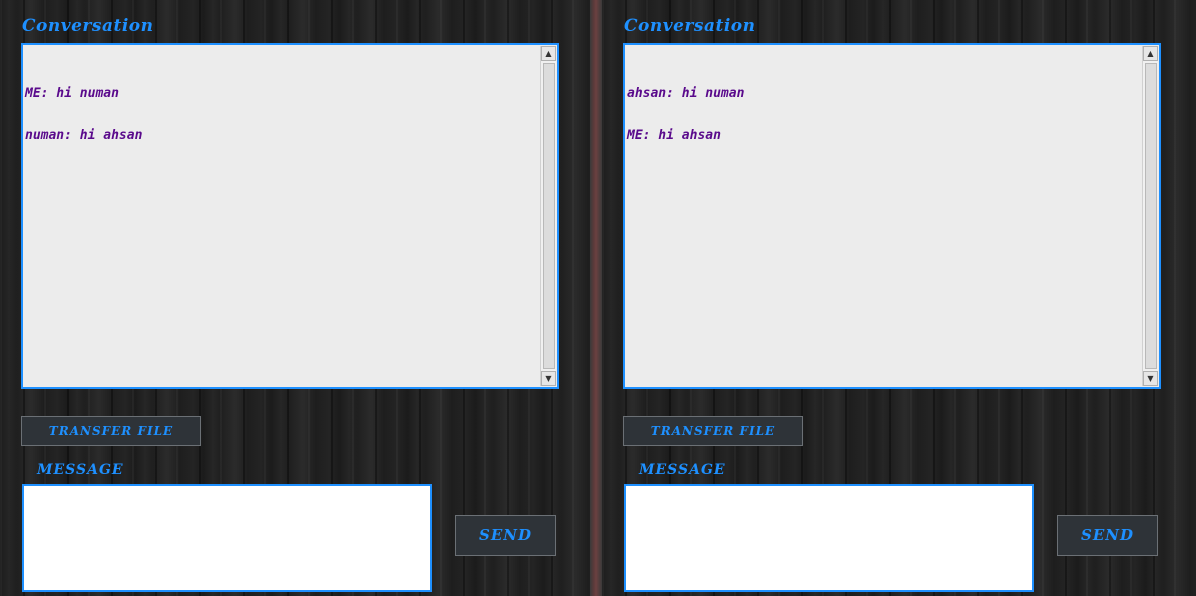  Describe the element at coordinates (281, 115) in the screenshot. I see `message-list: ME: hi numan numan: hi ahsan` at that location.